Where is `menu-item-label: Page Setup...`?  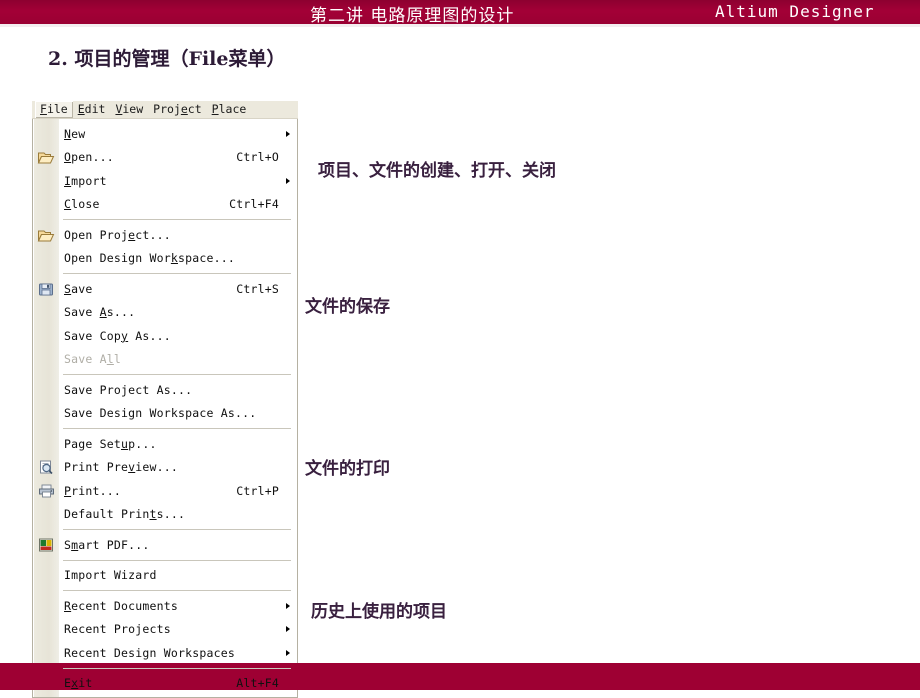
menu-item-label: Page Setup... is located at coordinates (110, 443).